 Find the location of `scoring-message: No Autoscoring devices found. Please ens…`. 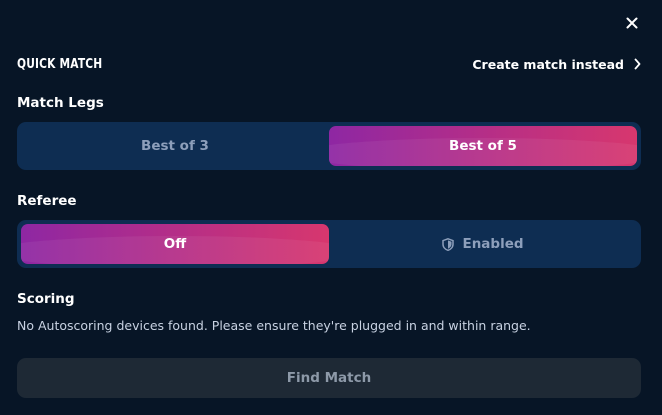

scoring-message: No Autoscoring devices found. Please ens… is located at coordinates (274, 325).